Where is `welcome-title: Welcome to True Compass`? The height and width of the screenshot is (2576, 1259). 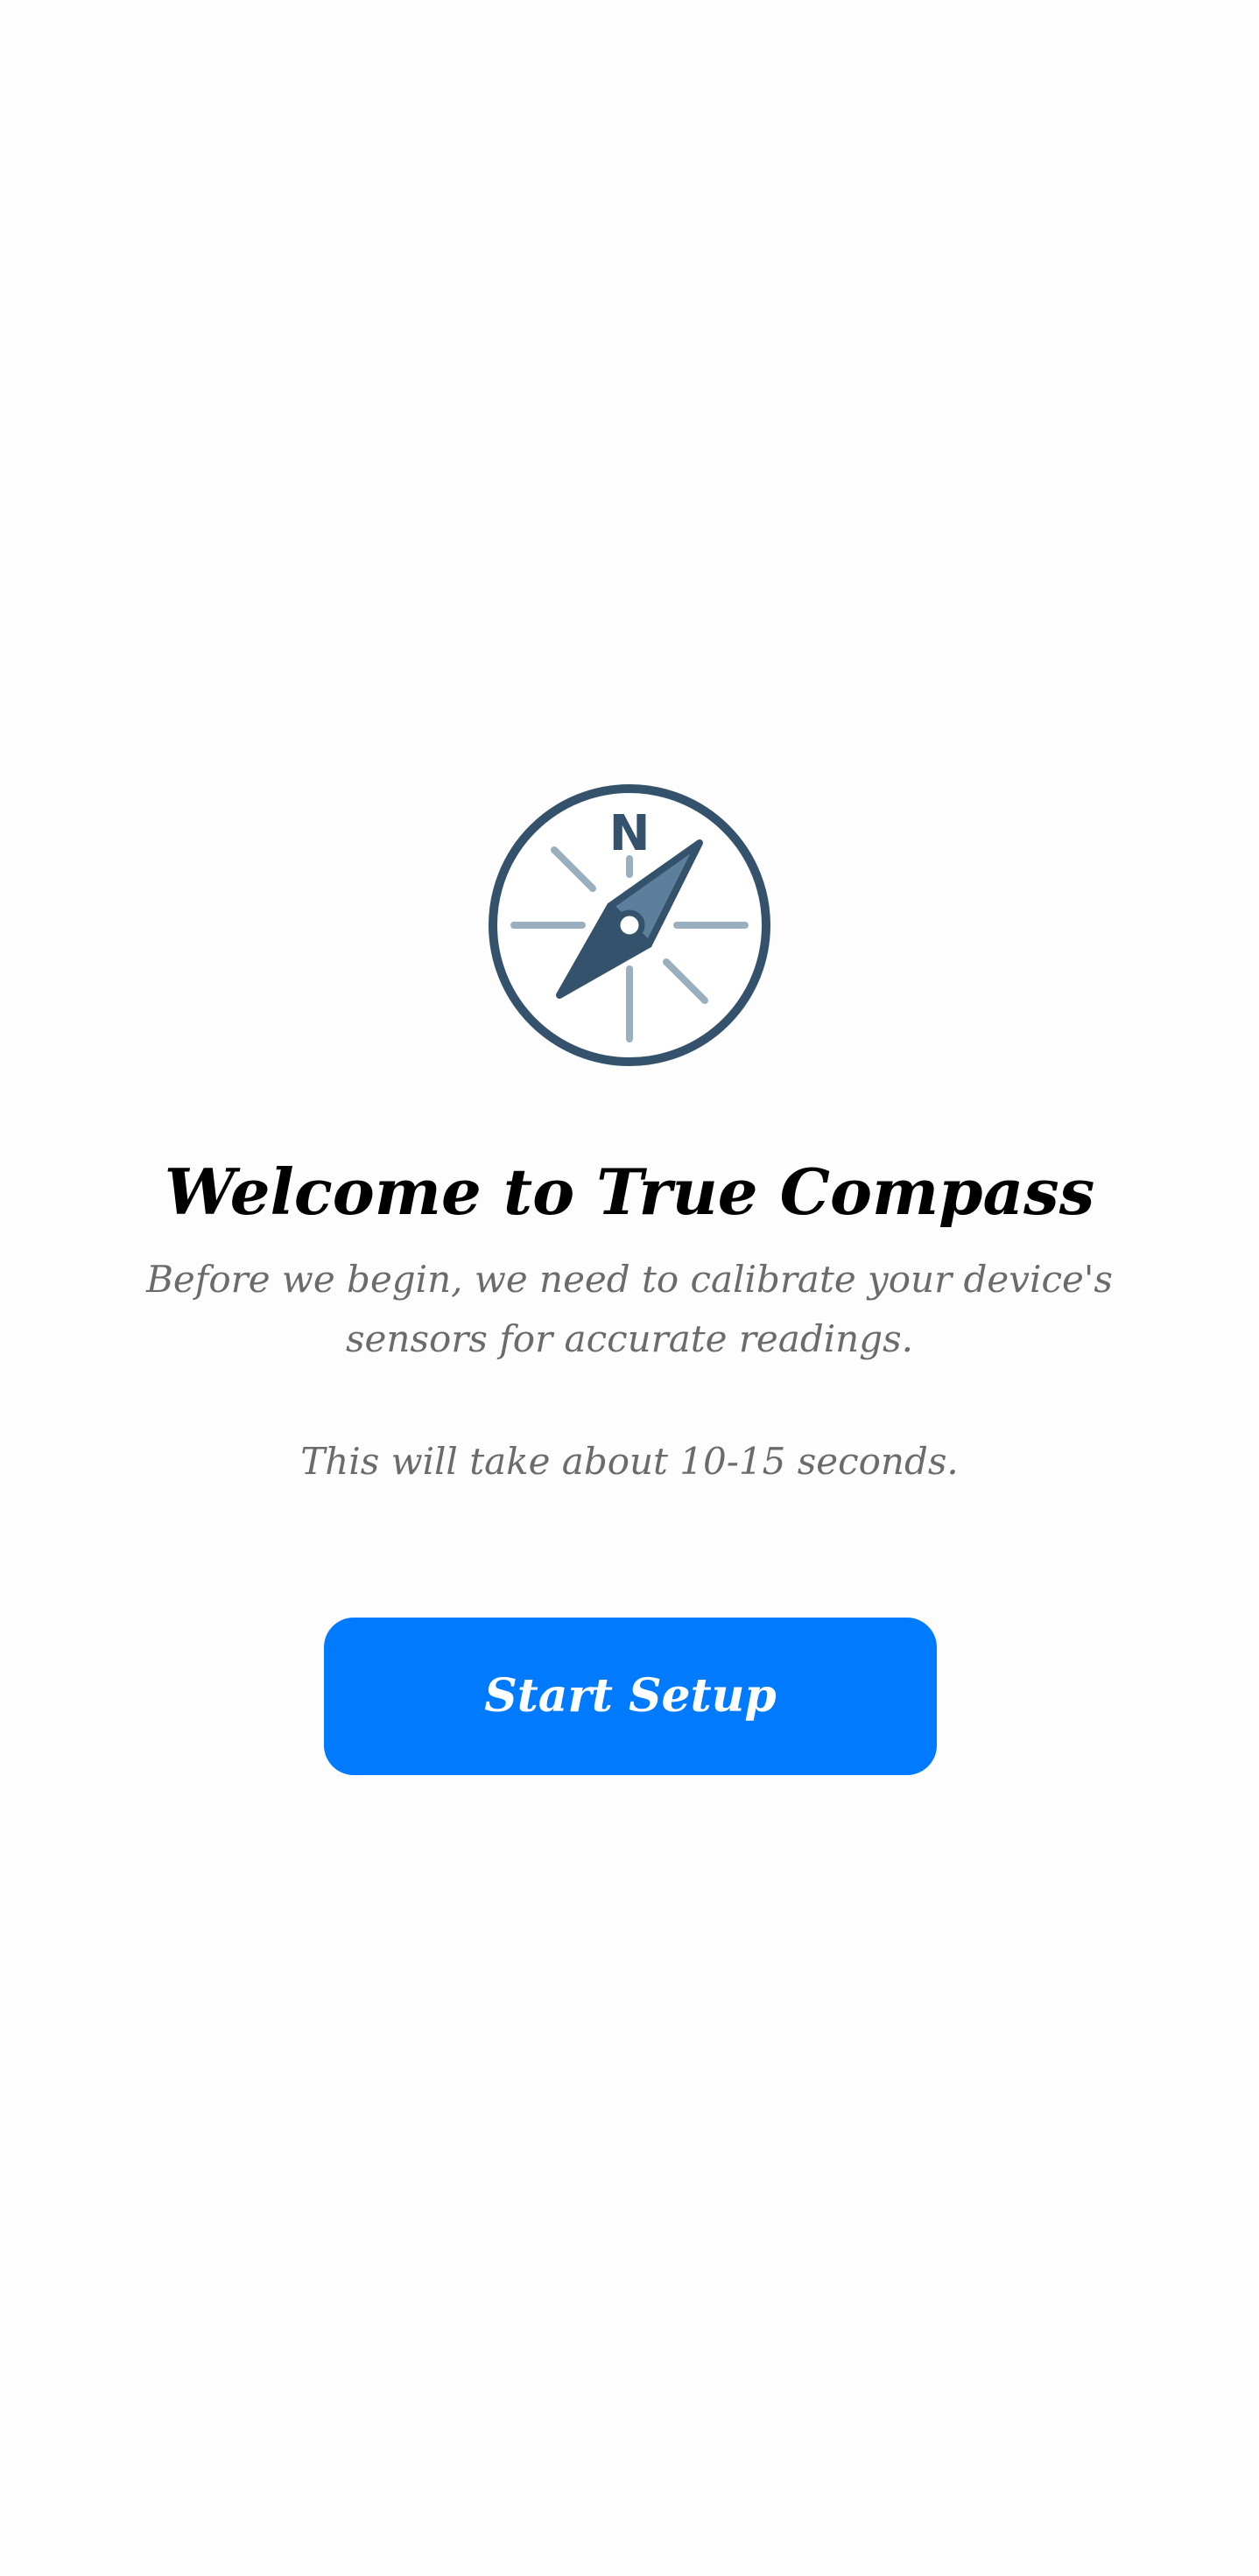 welcome-title: Welcome to True Compass is located at coordinates (629, 1192).